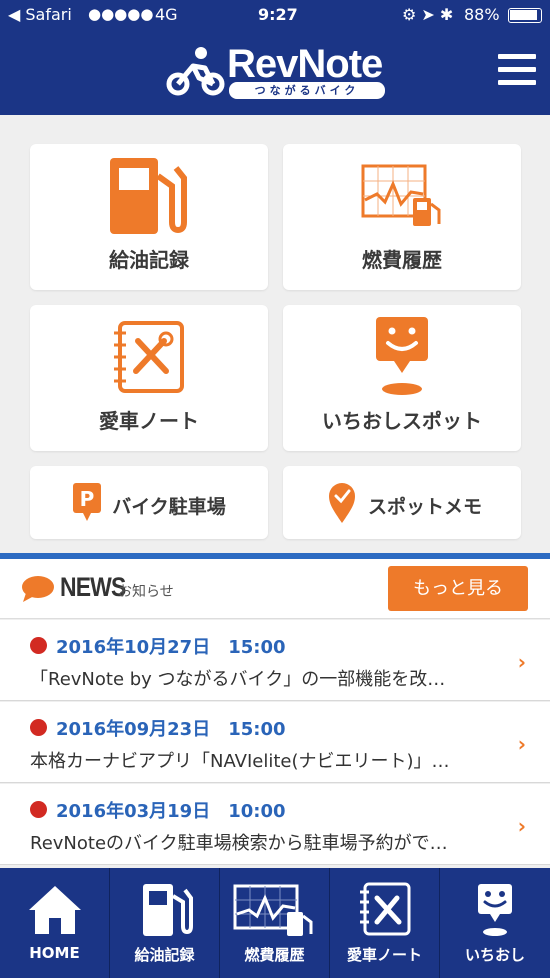 This screenshot has height=978, width=550. I want to click on tab-home-label: HOME, so click(54, 953).